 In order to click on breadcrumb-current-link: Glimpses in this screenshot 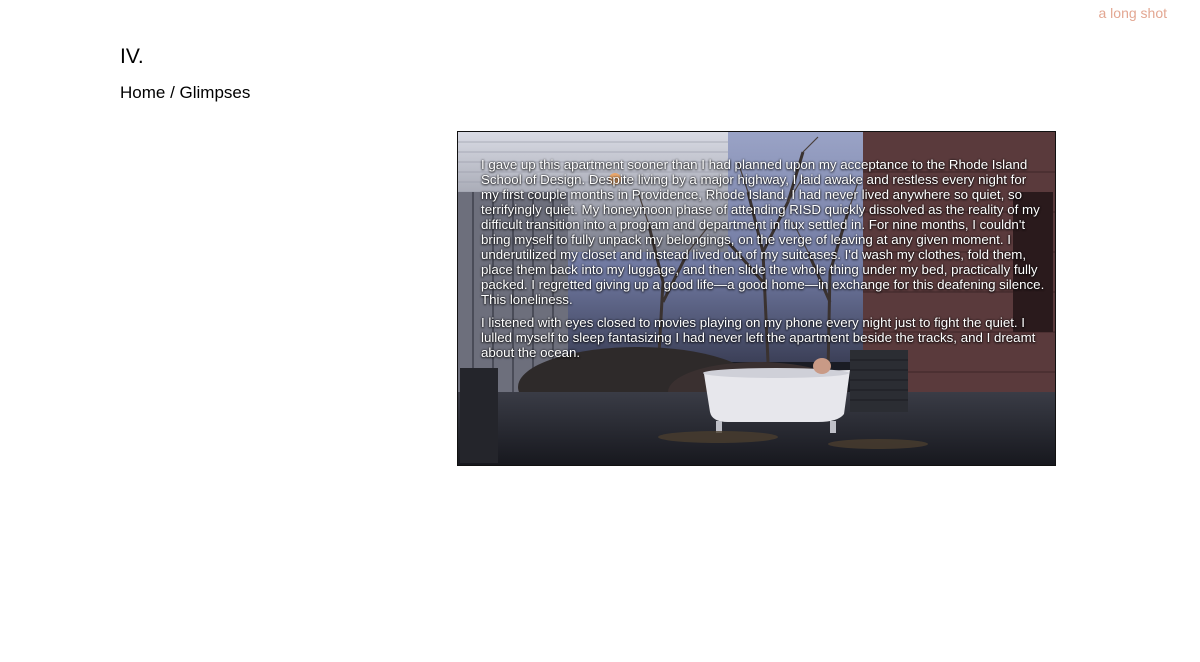, I will do `click(215, 92)`.